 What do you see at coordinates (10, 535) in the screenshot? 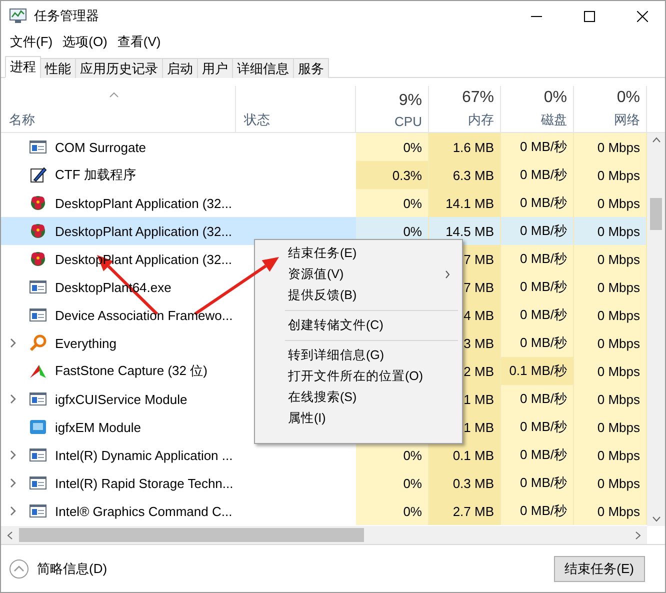
I see `scroll-left-icon` at bounding box center [10, 535].